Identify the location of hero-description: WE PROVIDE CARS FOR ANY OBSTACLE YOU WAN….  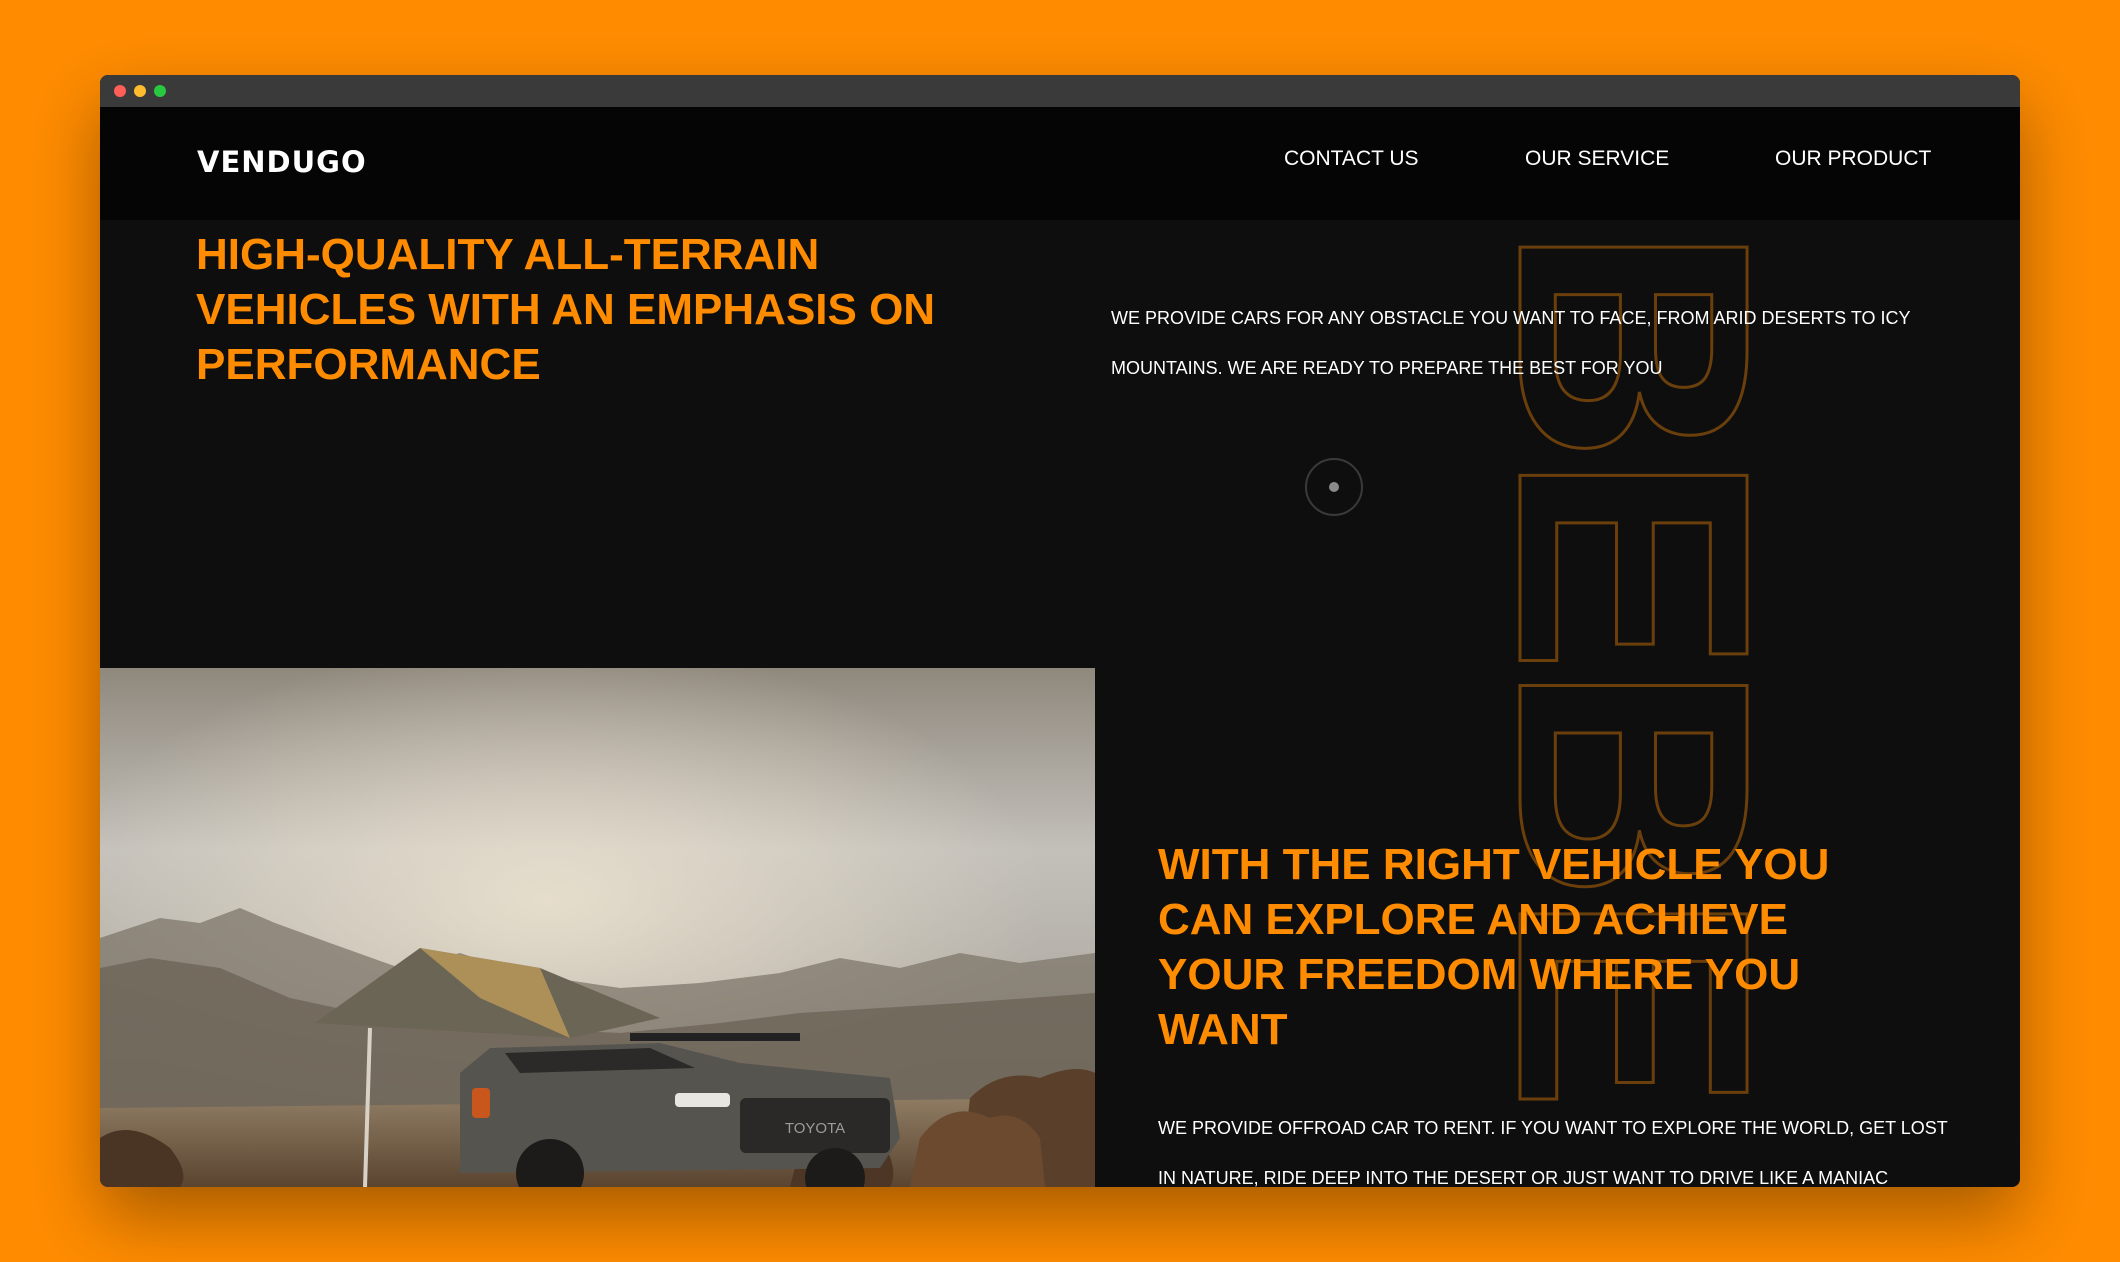
(1511, 343).